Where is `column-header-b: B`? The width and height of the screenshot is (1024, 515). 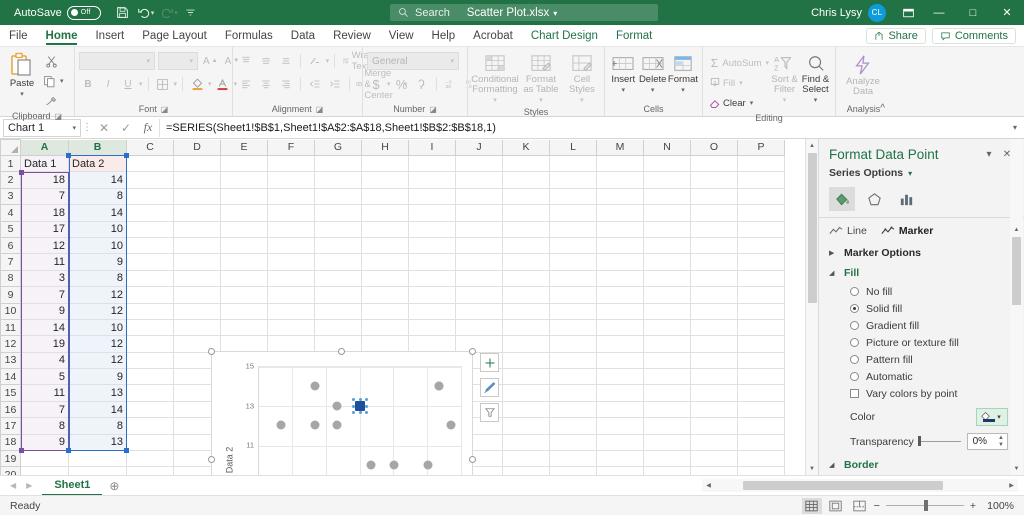
column-header-b: B is located at coordinates (97, 147).